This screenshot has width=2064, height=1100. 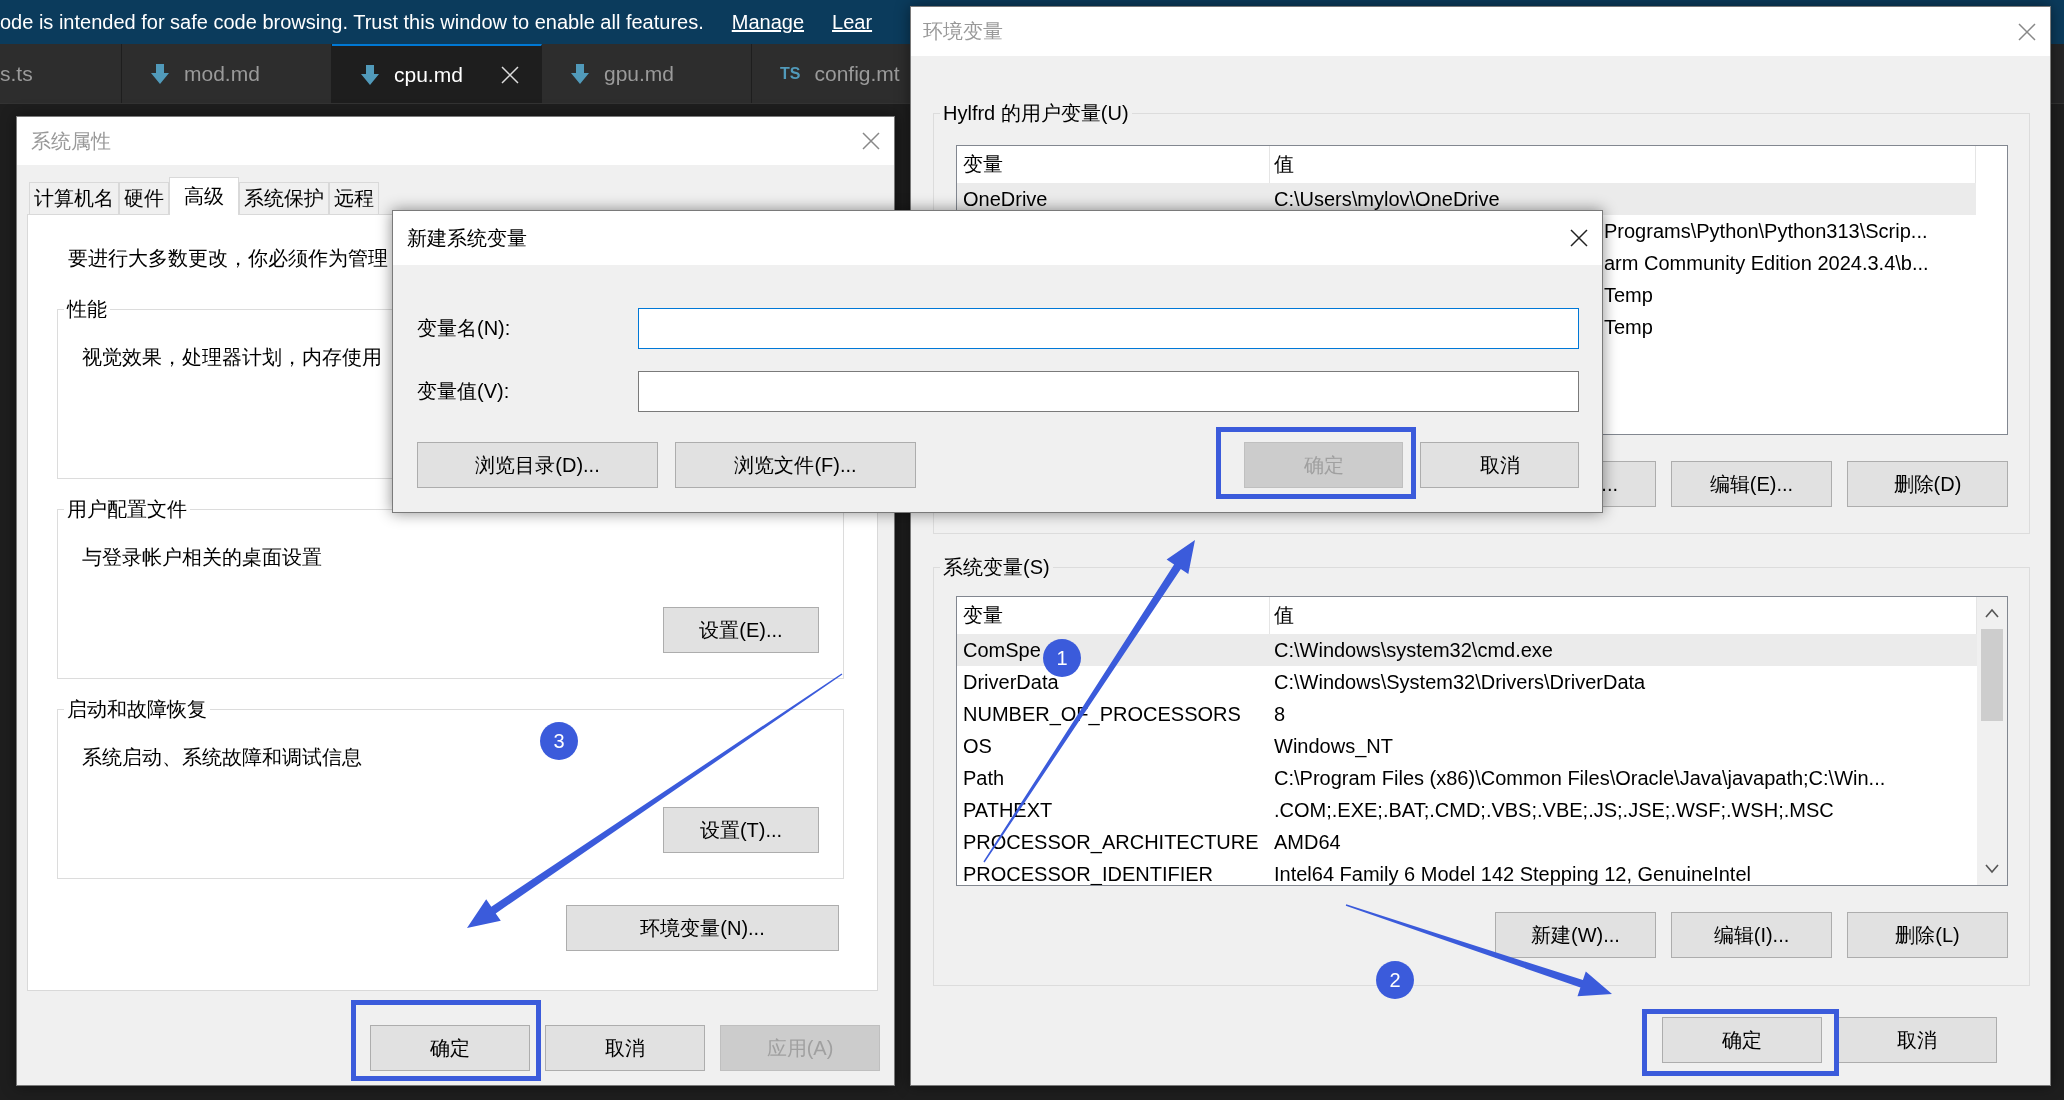 What do you see at coordinates (852, 22) in the screenshot?
I see `banner-link: Lear` at bounding box center [852, 22].